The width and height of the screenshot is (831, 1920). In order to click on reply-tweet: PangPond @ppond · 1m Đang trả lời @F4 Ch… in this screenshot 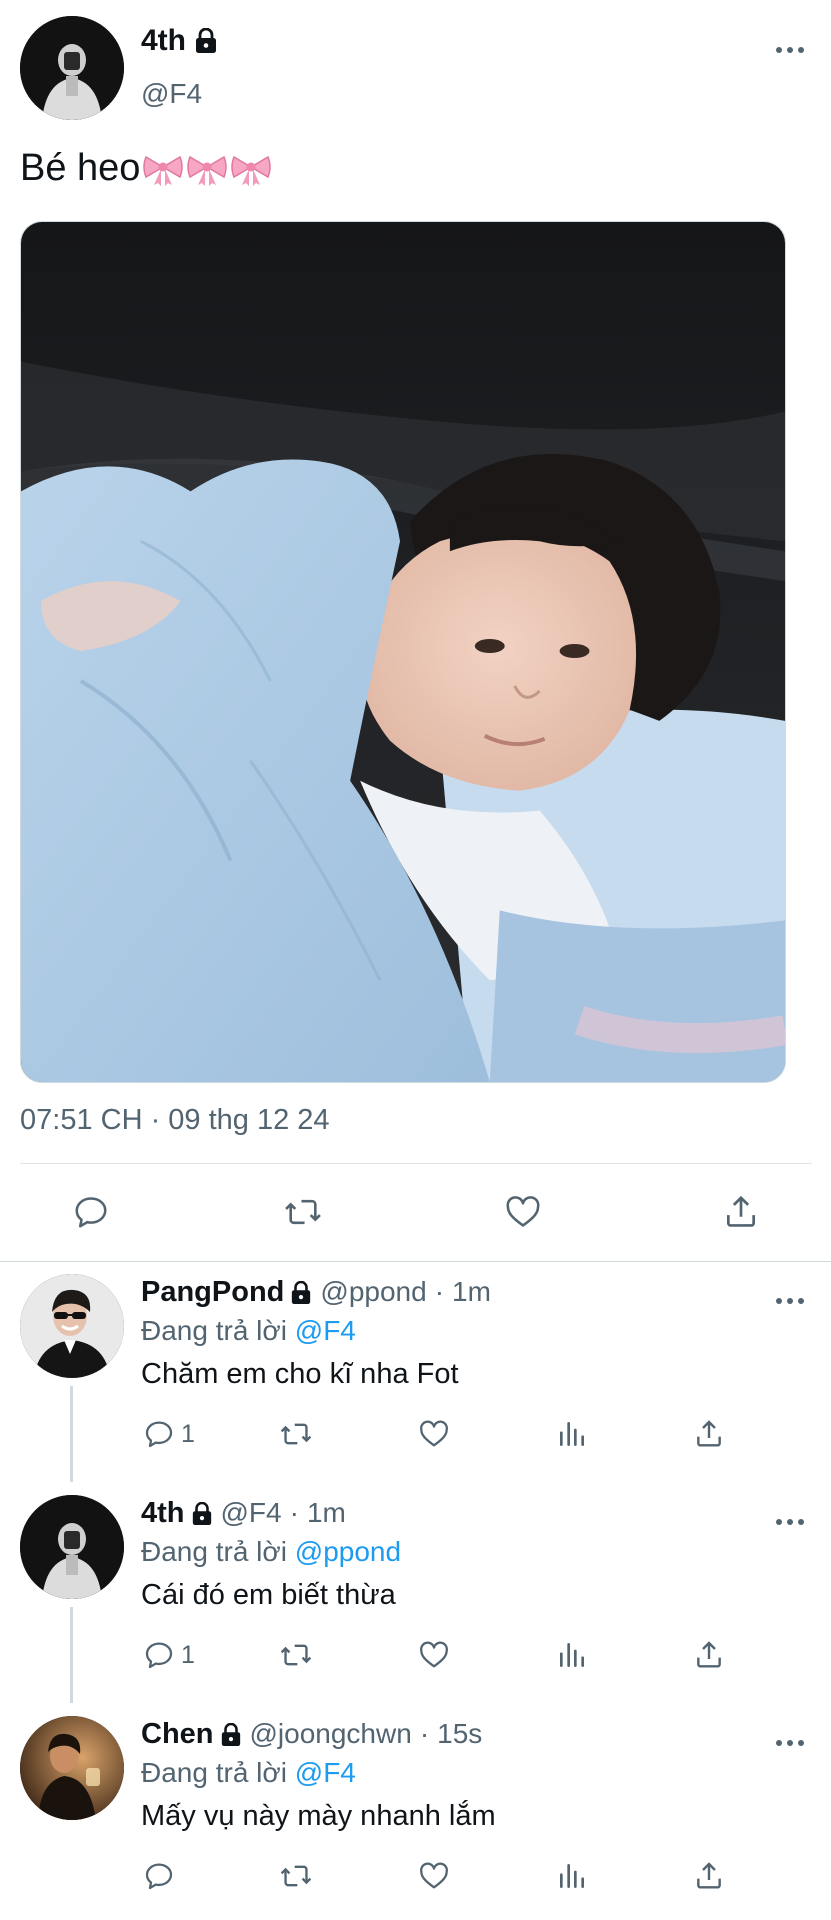, I will do `click(415, 1372)`.